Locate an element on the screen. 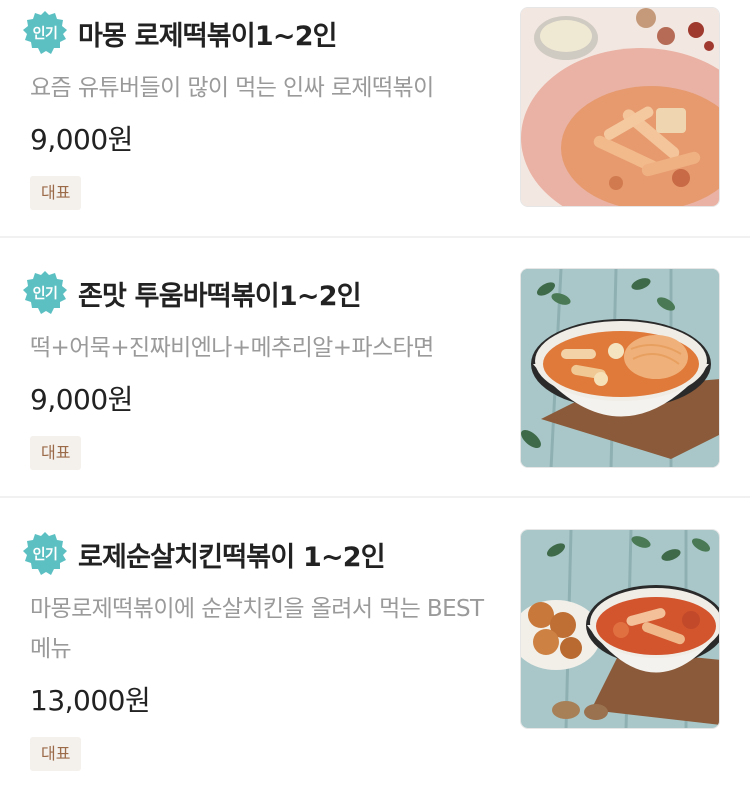  menu-item-name: 마몽 로제떡볶이1~2인 is located at coordinates (208, 36).